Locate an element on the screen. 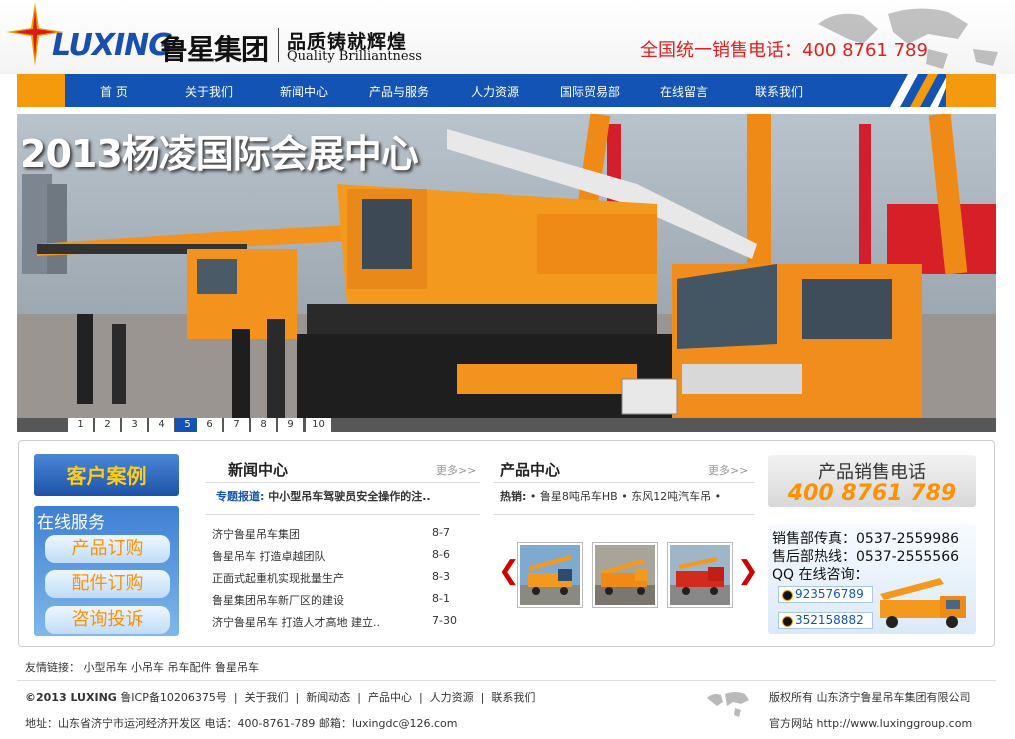  news-row-date: 8-6 is located at coordinates (441, 554).